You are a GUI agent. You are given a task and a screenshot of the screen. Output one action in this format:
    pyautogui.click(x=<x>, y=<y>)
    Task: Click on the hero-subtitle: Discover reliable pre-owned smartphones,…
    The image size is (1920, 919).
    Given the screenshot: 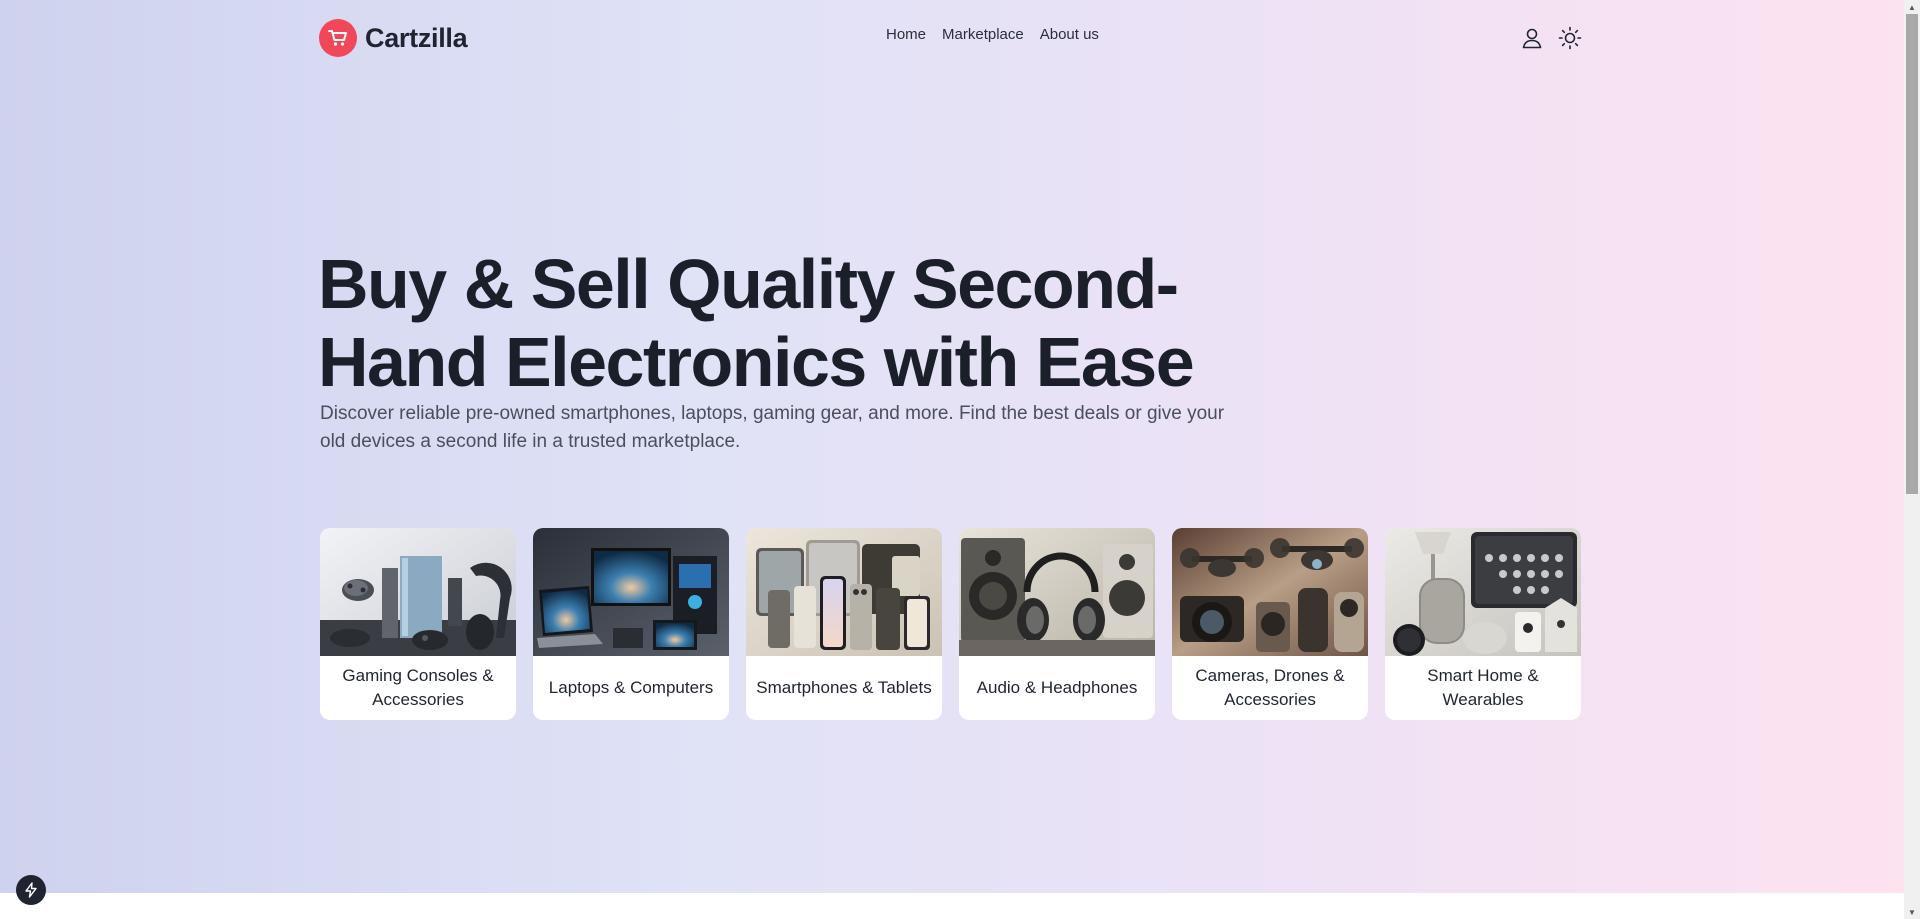 What is the action you would take?
    pyautogui.click(x=772, y=427)
    